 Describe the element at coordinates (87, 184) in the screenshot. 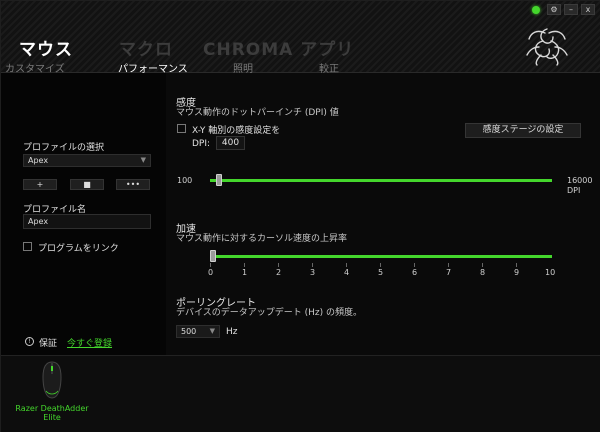

I see `delete-profile-button: ■` at that location.